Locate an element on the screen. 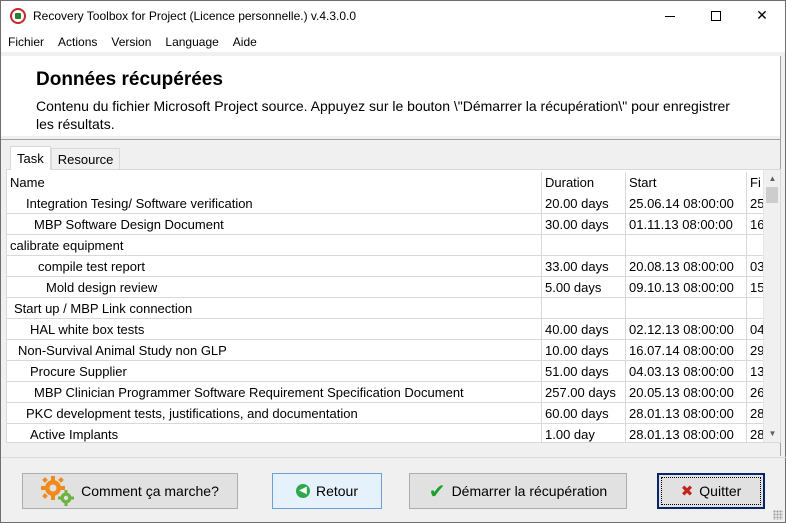 Image resolution: width=786 pixels, height=523 pixels. column-header-start: Start is located at coordinates (686, 182).